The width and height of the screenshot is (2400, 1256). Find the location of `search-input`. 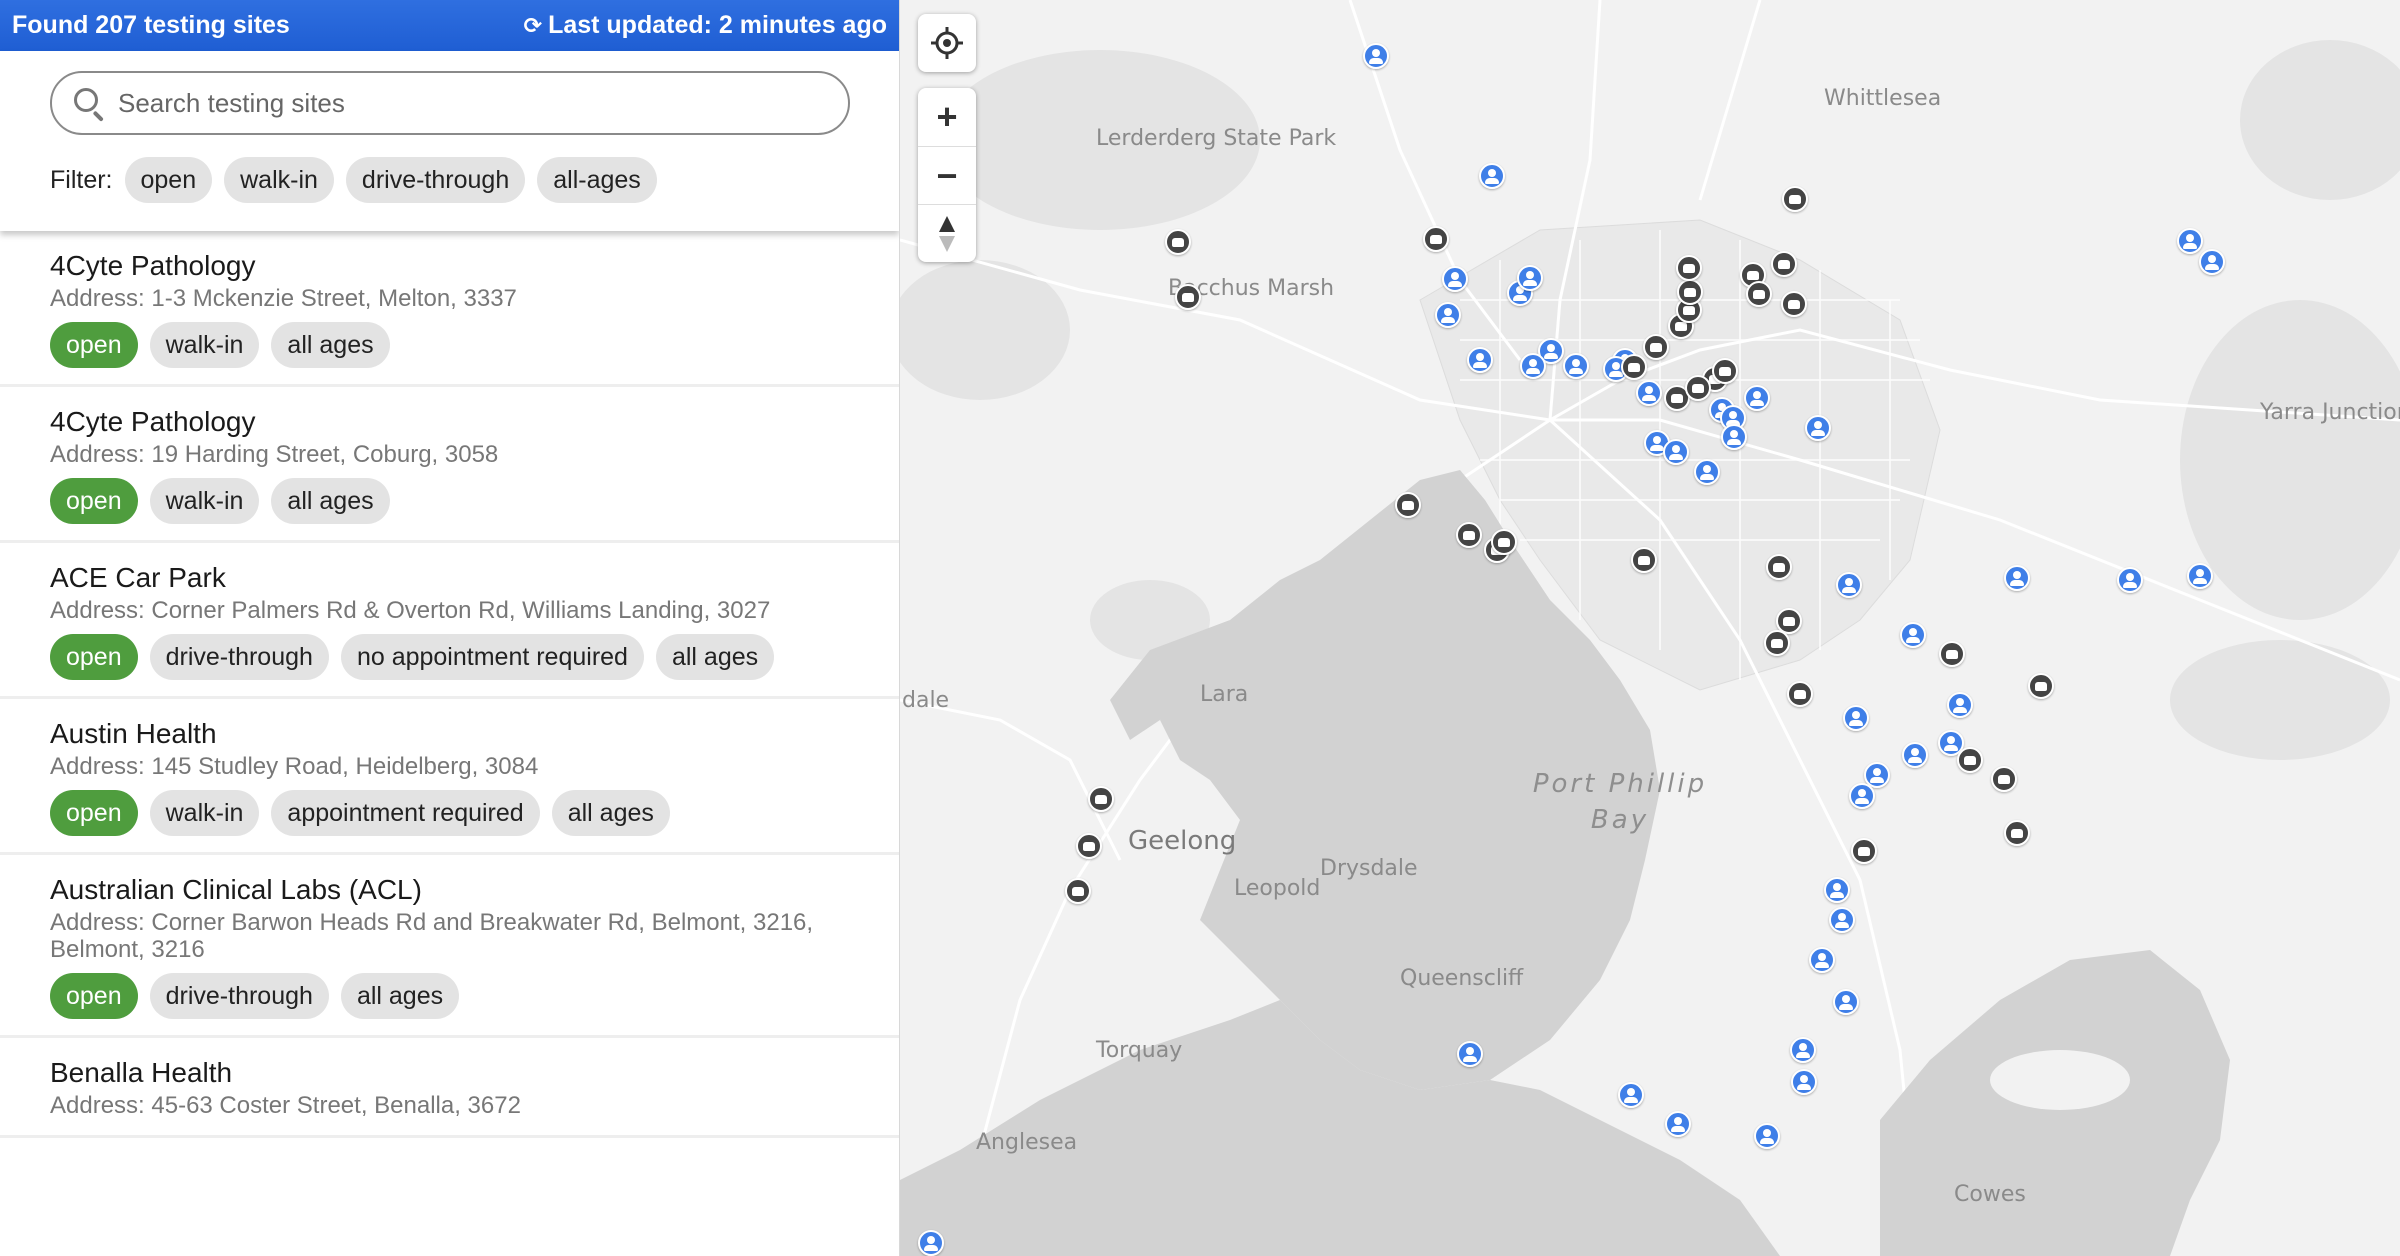

search-input is located at coordinates (468, 103).